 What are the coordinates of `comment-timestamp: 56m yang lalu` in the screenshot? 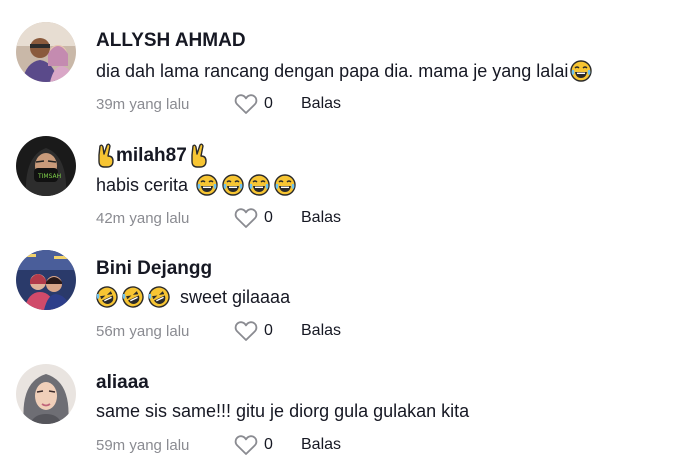 It's located at (143, 331).